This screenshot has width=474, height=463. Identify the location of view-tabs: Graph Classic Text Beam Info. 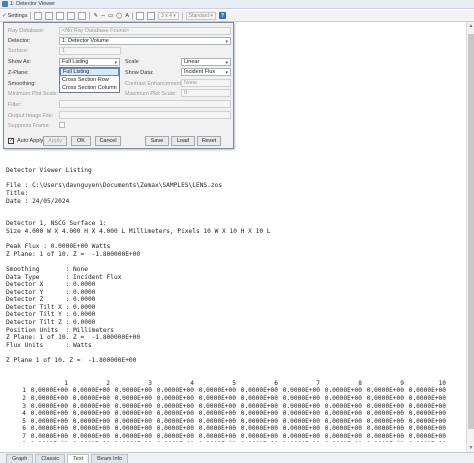
(237, 457).